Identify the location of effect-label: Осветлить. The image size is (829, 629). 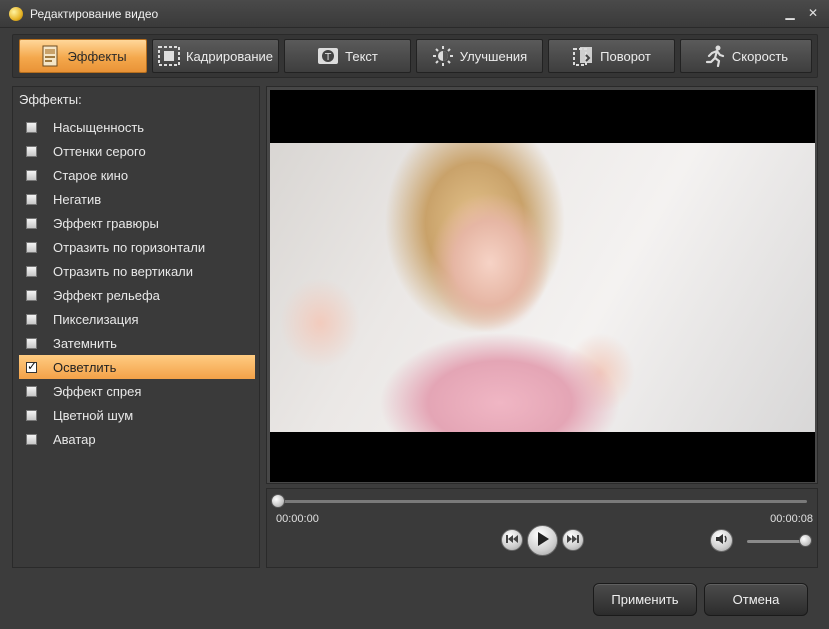
(85, 367).